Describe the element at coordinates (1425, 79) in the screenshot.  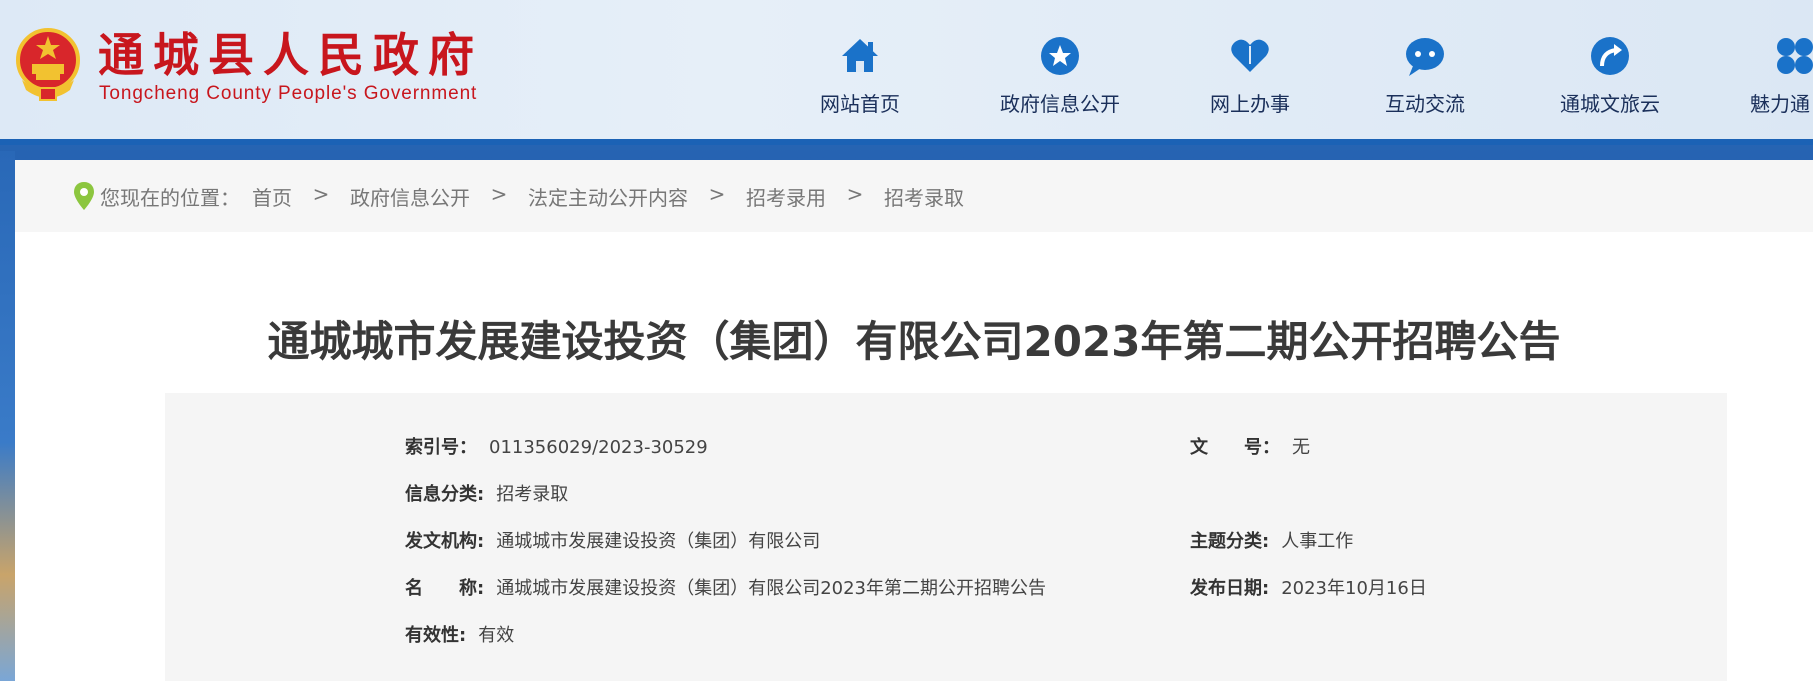
I see `nav-interaction: 互动交流` at that location.